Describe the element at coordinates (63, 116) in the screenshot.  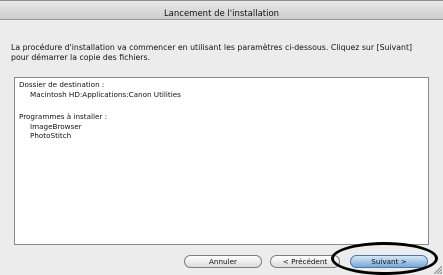
I see `programs-label: Programmes à installer :` at that location.